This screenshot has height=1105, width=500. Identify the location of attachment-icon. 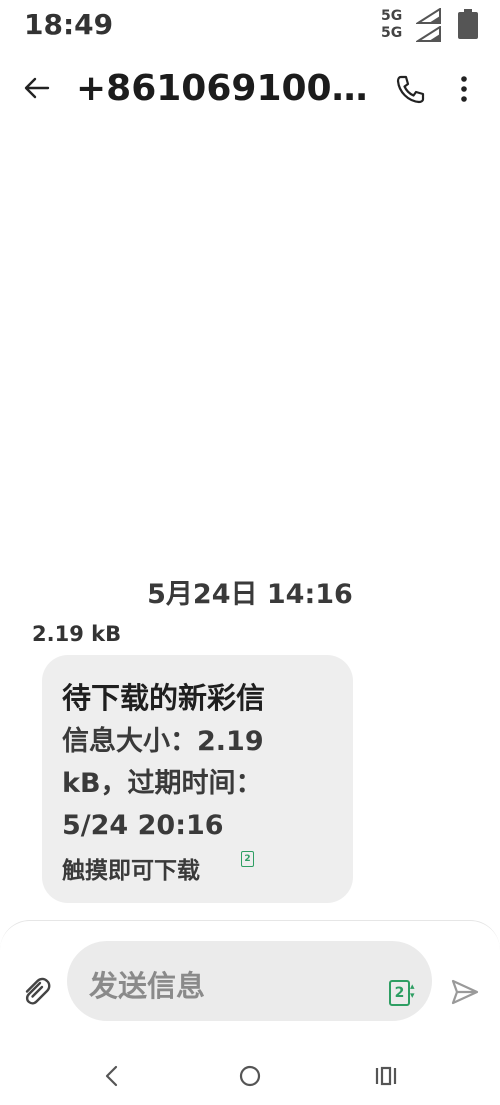
(36, 991).